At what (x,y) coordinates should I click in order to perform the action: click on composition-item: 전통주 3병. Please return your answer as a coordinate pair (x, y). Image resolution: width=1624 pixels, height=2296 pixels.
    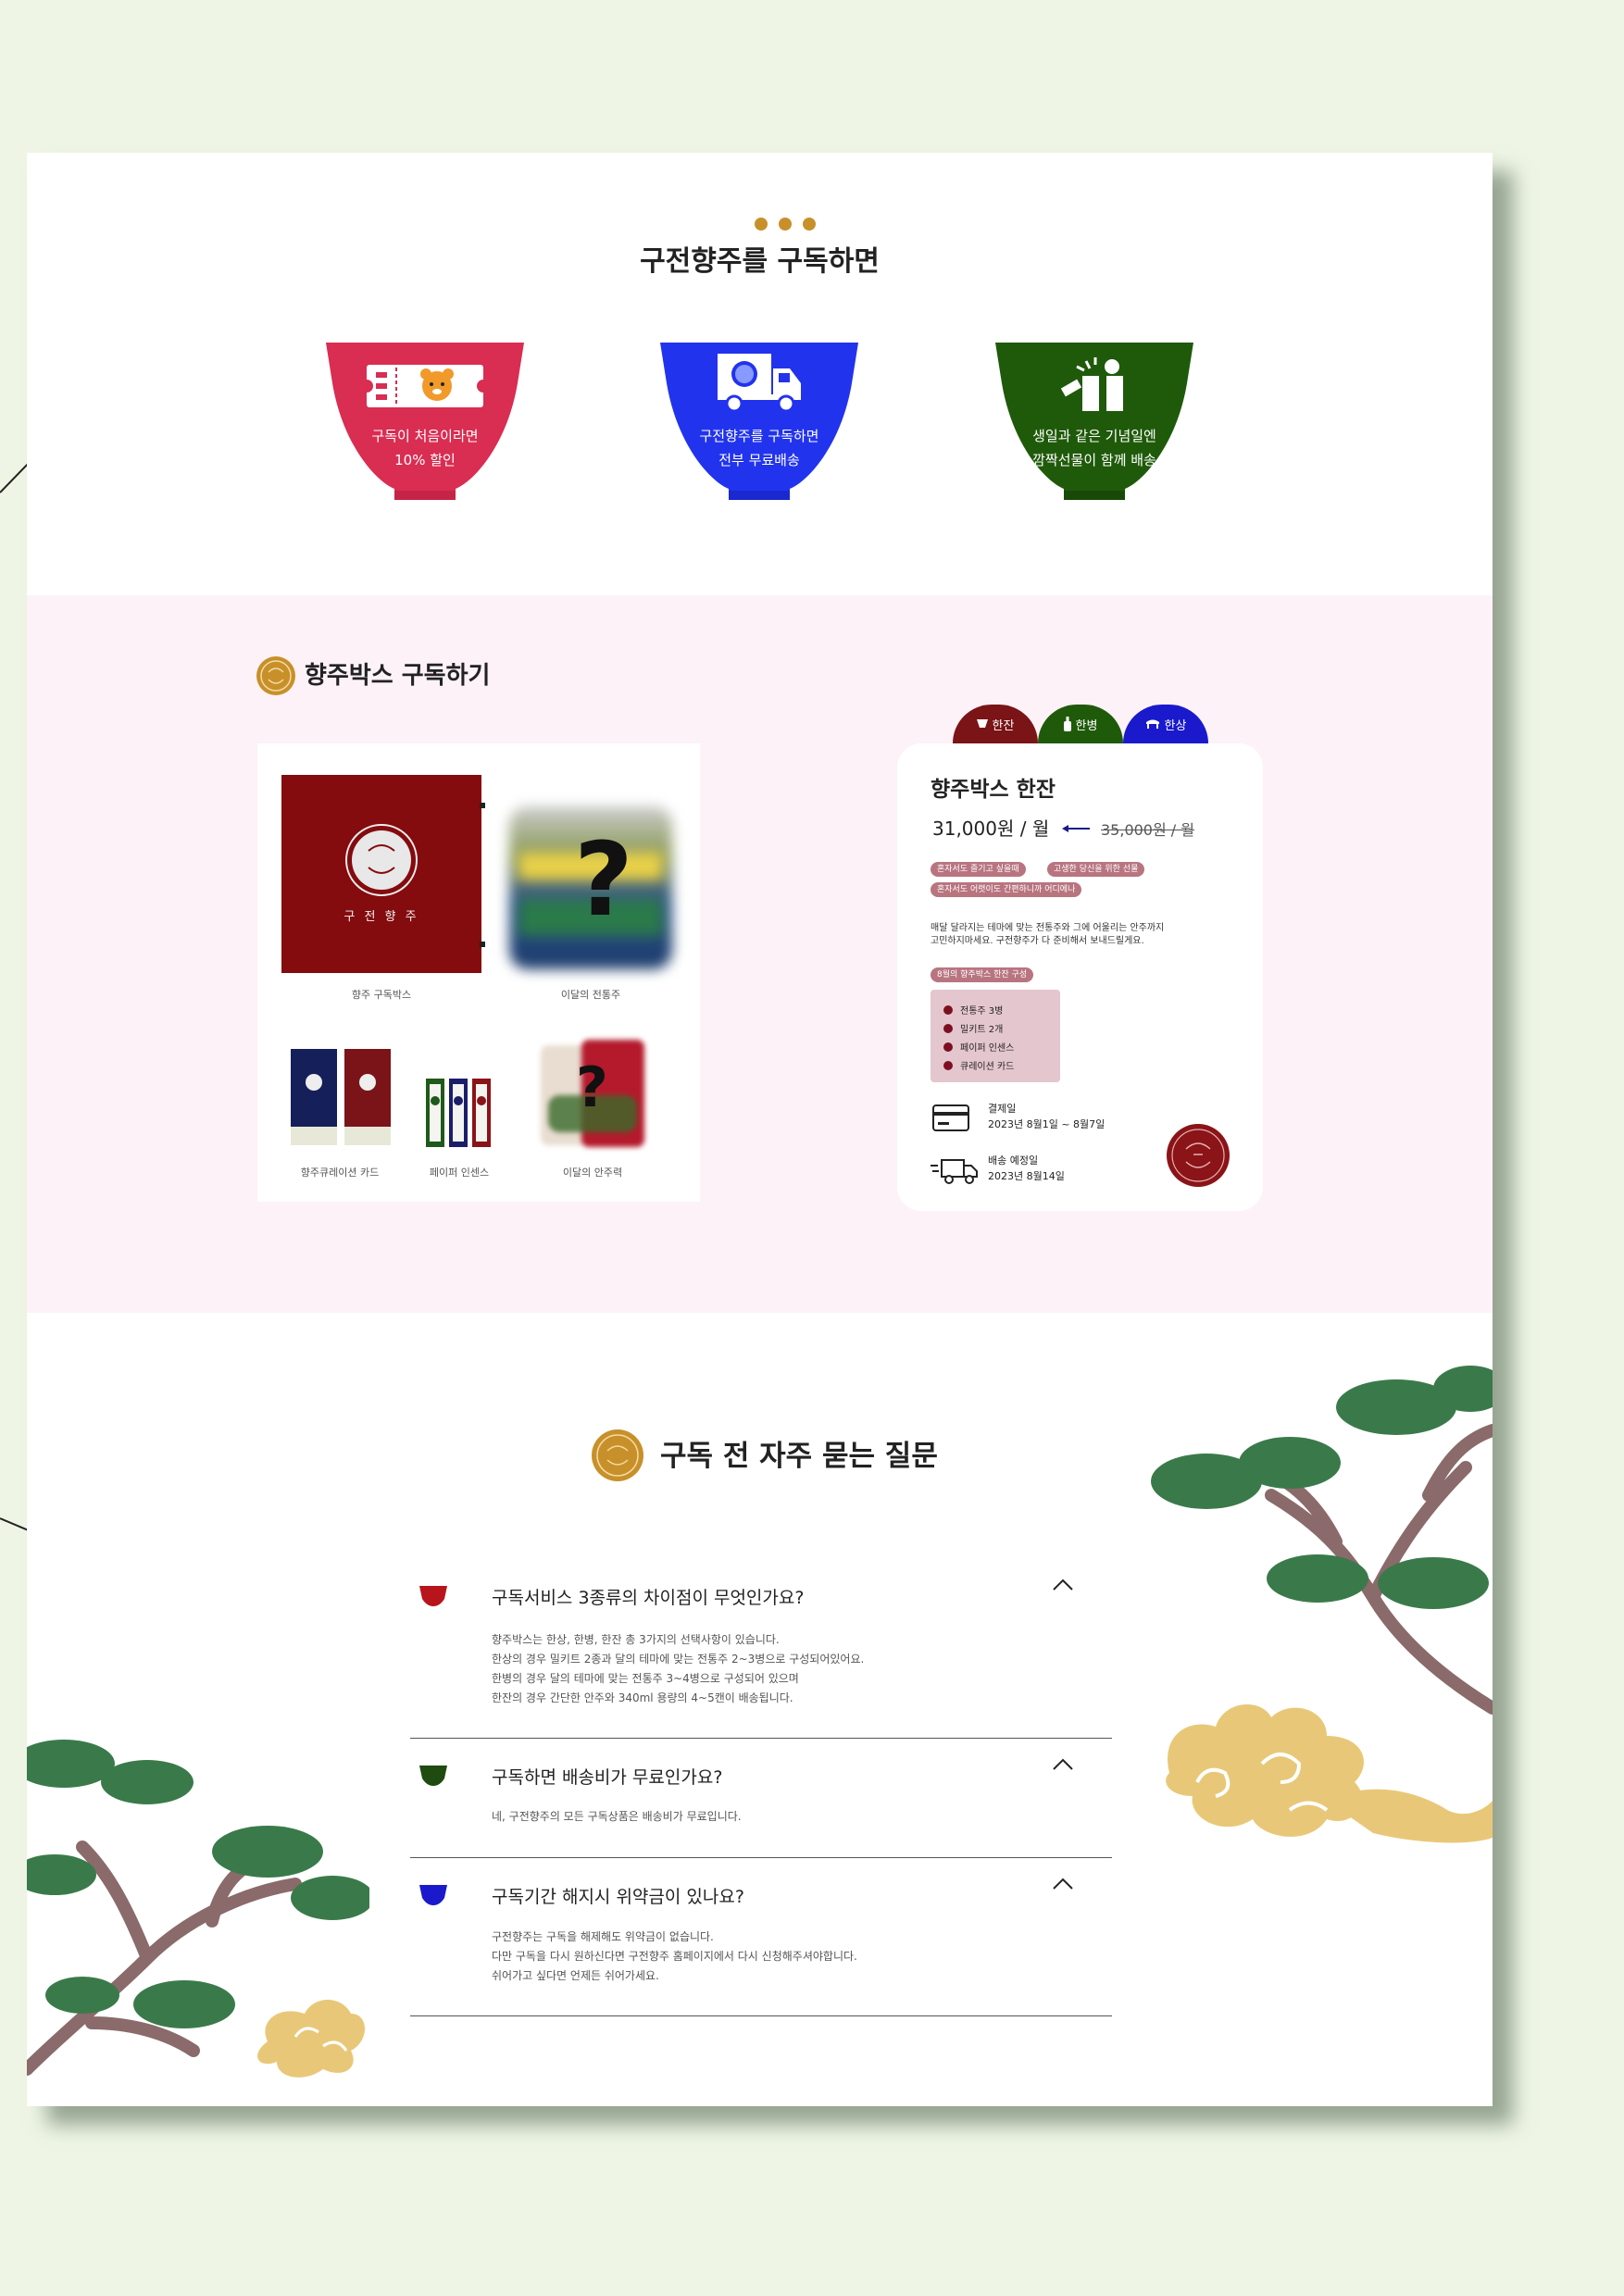
    Looking at the image, I should click on (973, 1010).